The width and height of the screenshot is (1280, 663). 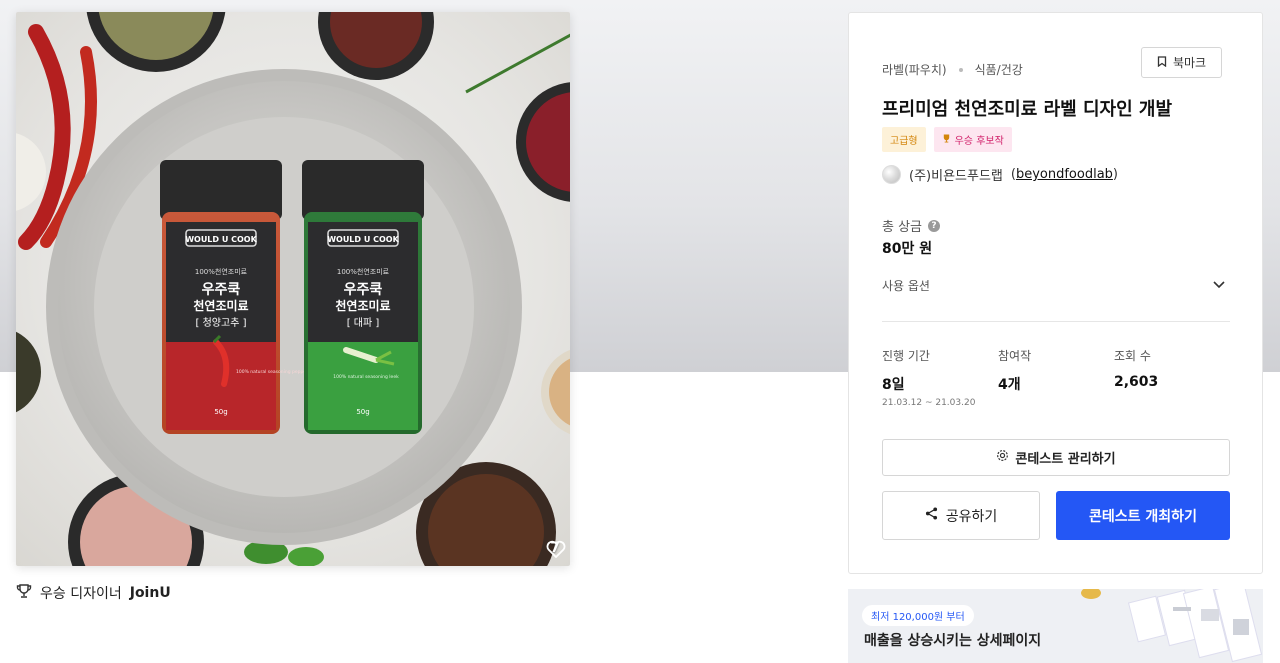 What do you see at coordinates (1056, 321) in the screenshot?
I see `divider` at bounding box center [1056, 321].